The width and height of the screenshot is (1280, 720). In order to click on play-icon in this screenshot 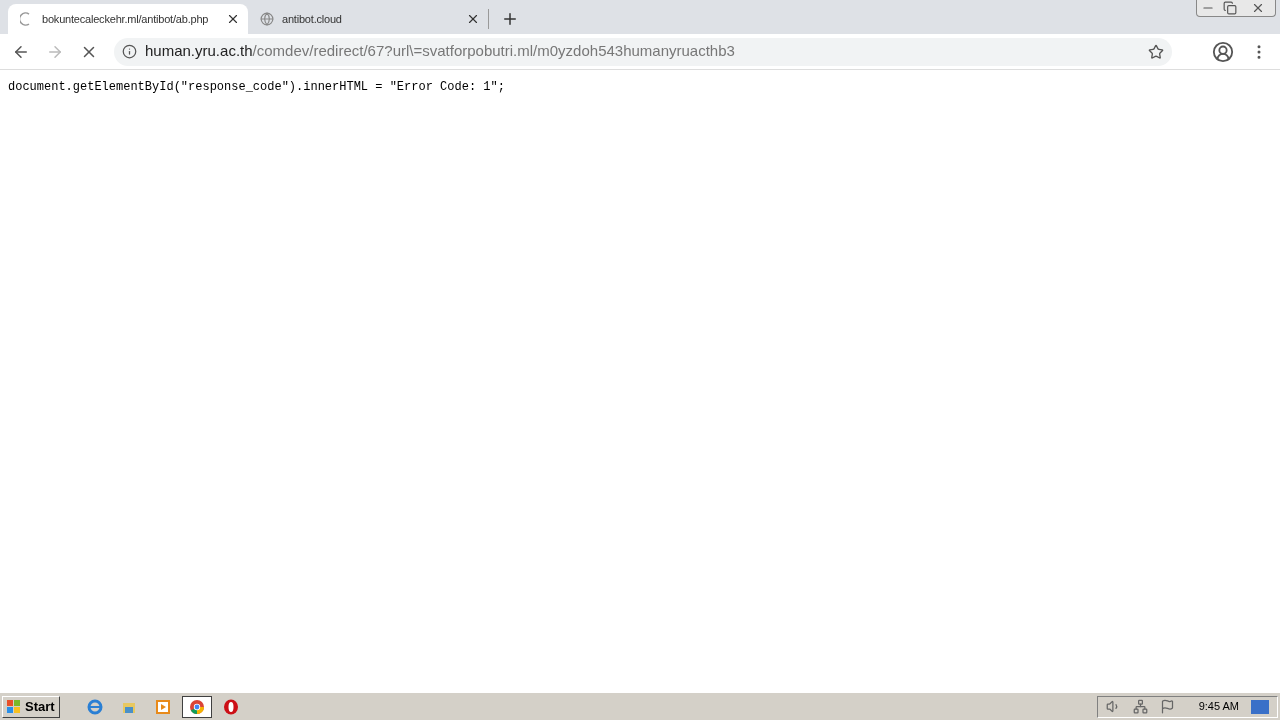, I will do `click(162, 706)`.